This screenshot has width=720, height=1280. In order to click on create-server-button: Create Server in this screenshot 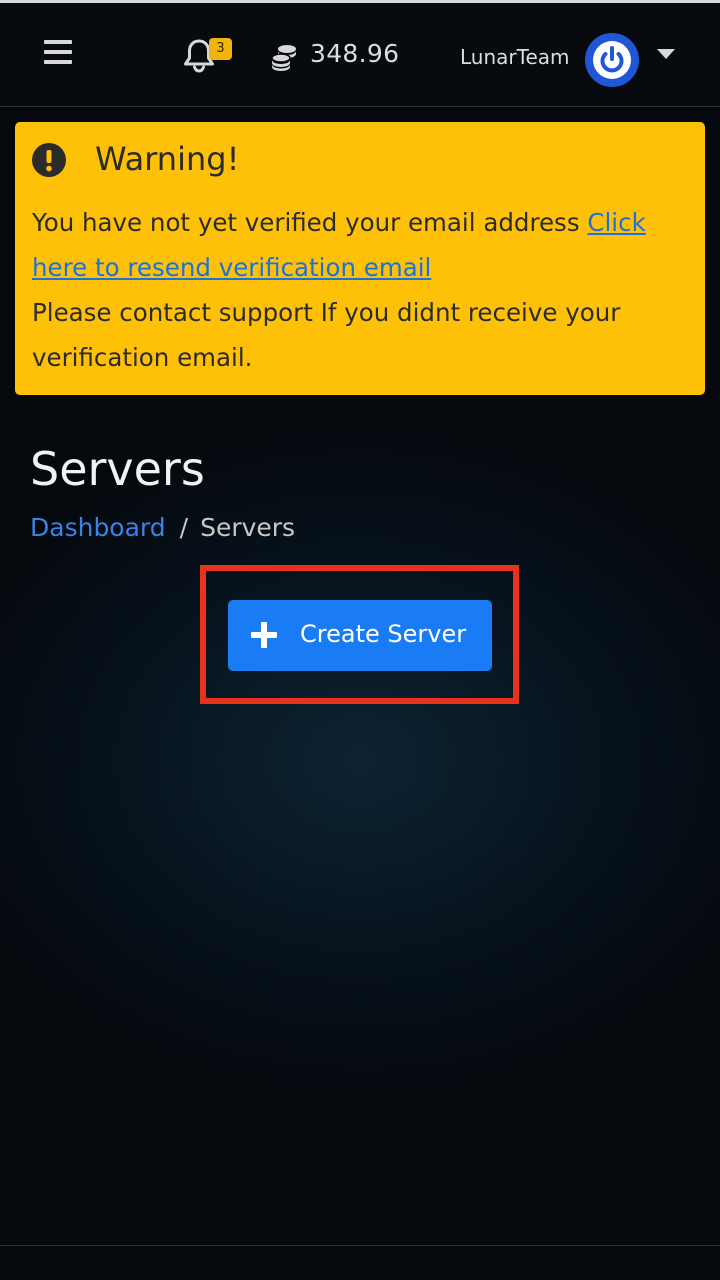, I will do `click(360, 635)`.